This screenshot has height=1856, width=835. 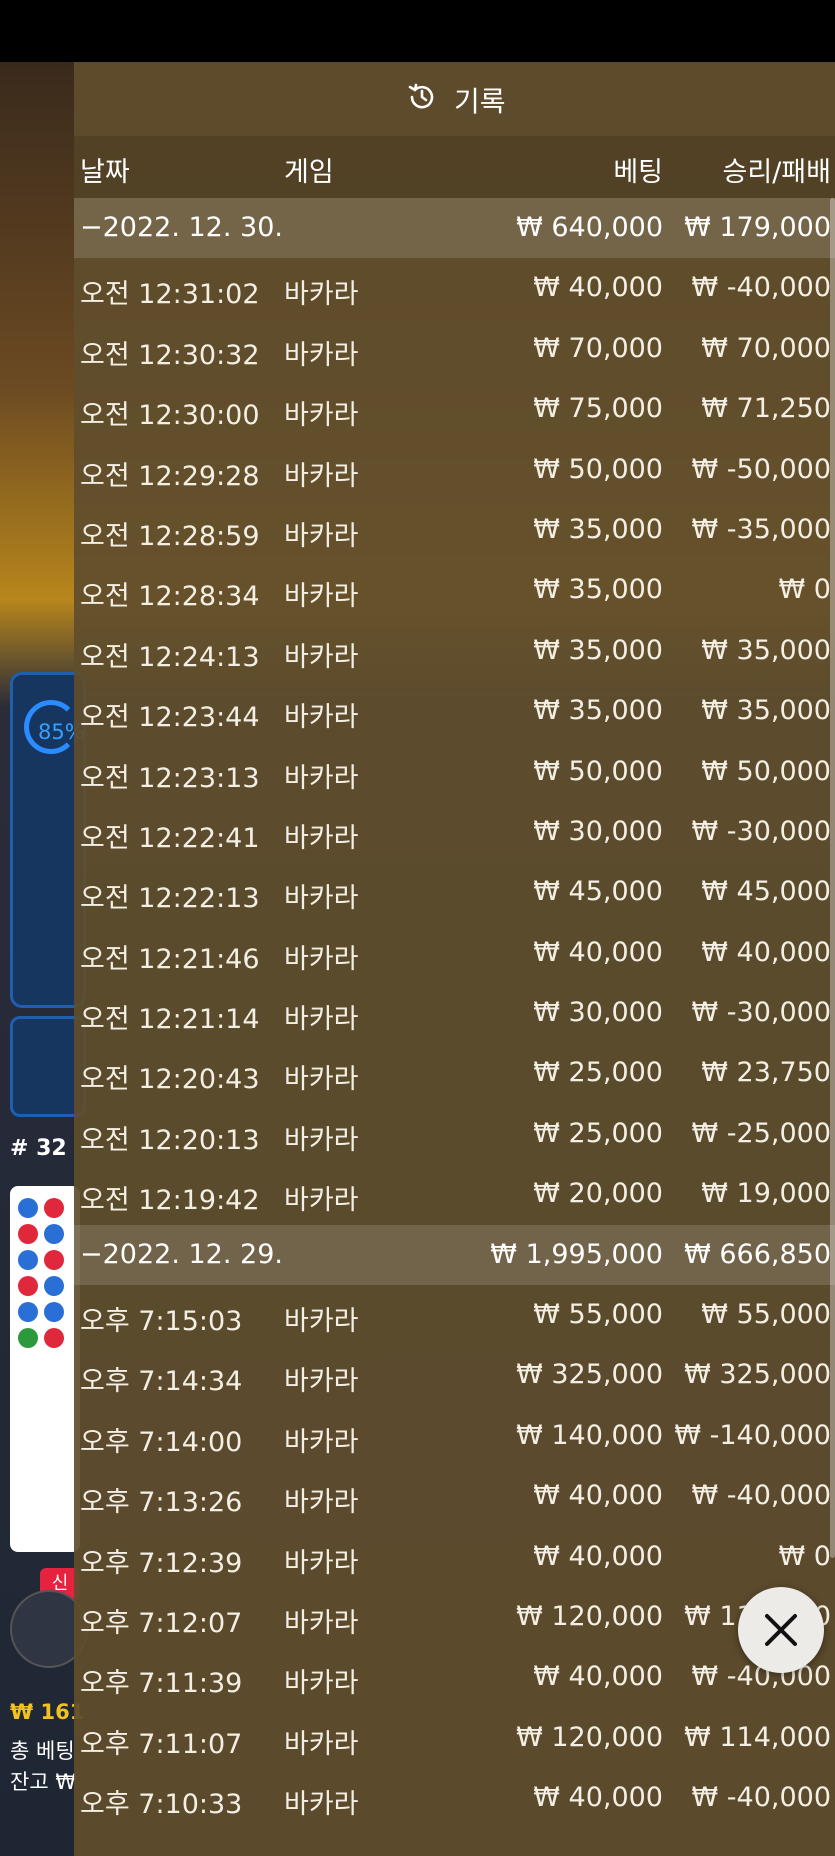 I want to click on row-bet: ₩ 25,000, so click(x=598, y=1073).